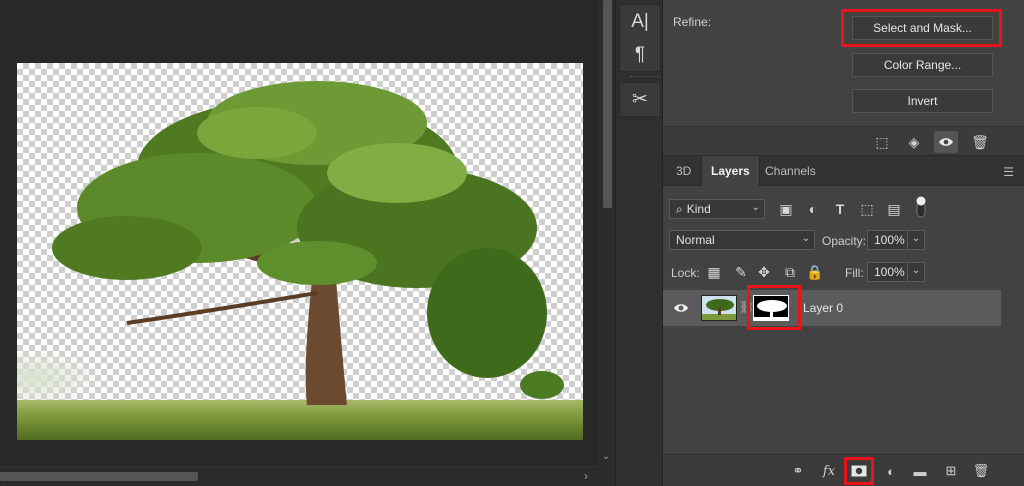 The image size is (1024, 486). I want to click on lock-label: Lock:, so click(685, 273).